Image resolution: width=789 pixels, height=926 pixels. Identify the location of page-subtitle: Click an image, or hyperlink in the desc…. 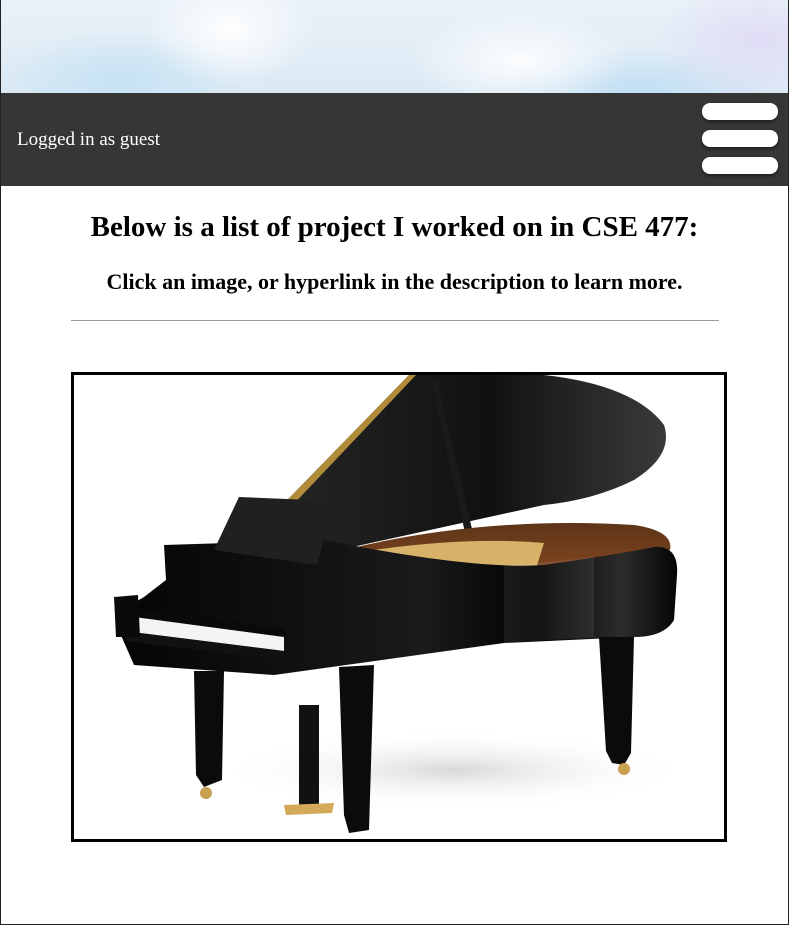
(394, 281).